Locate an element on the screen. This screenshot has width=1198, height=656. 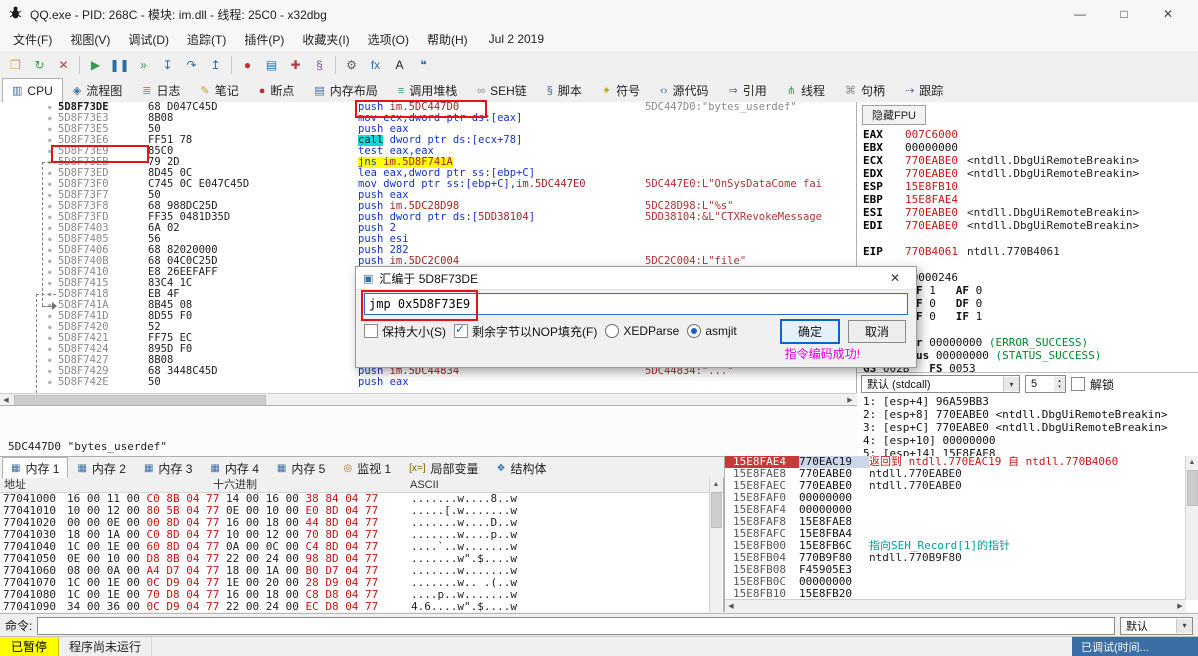
chevron-down-icon: ▾ is located at coordinates (1011, 384).